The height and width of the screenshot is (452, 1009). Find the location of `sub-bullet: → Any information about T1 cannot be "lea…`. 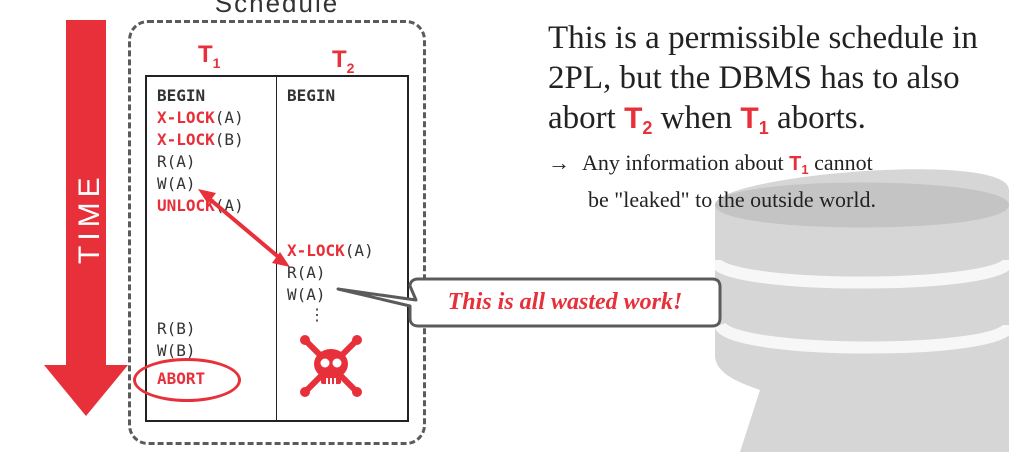

sub-bullet: → Any information about T1 cannot be "lea… is located at coordinates (778, 181).